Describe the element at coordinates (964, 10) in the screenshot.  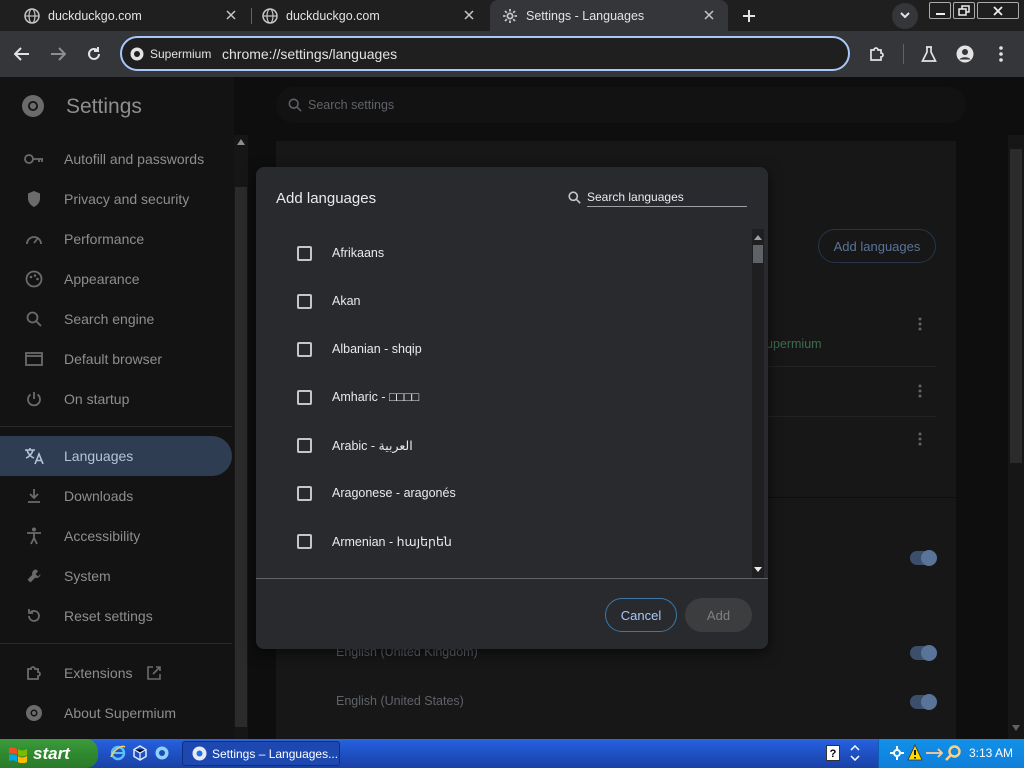
I see `restore-button` at that location.